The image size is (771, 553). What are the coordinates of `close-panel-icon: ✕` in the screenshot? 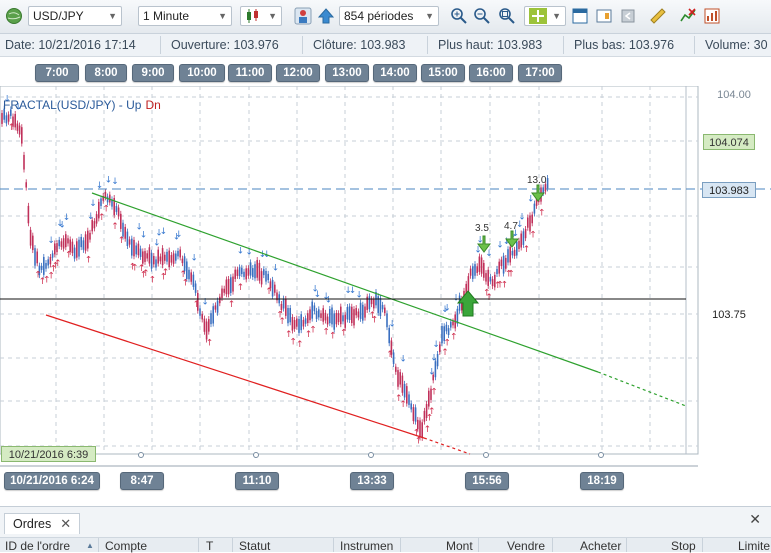 It's located at (755, 519).